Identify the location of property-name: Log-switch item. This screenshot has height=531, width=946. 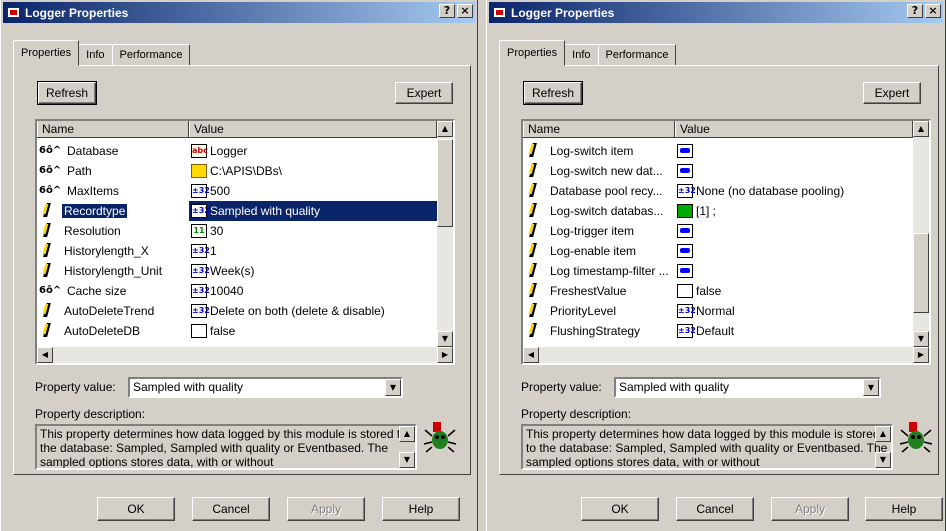
(592, 151).